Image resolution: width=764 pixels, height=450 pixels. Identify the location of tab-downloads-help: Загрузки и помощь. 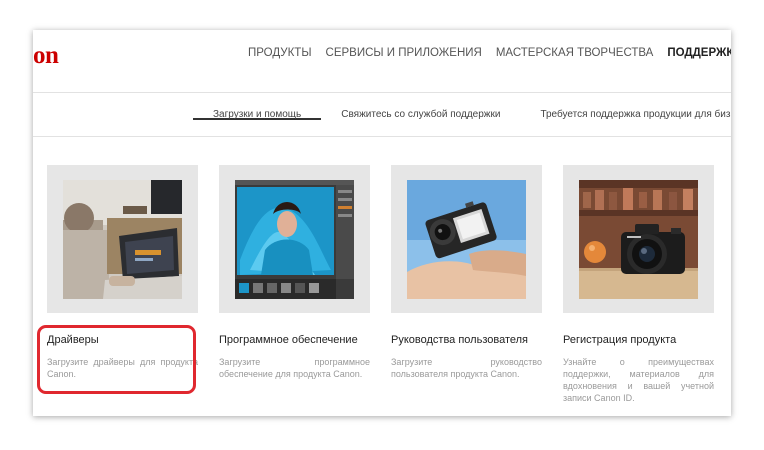
(257, 106).